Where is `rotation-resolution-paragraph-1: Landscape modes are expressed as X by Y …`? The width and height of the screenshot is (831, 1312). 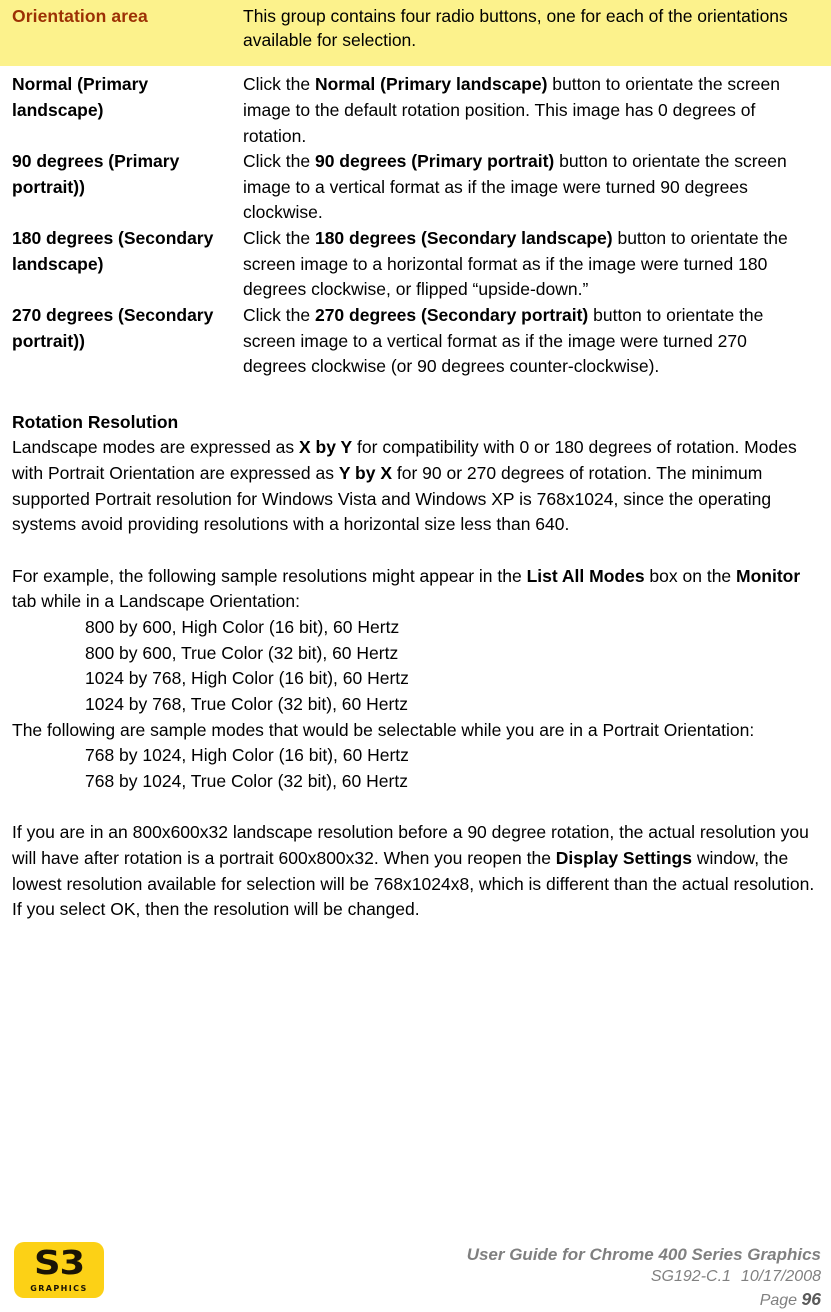 rotation-resolution-paragraph-1: Landscape modes are expressed as X by Y … is located at coordinates (416, 486).